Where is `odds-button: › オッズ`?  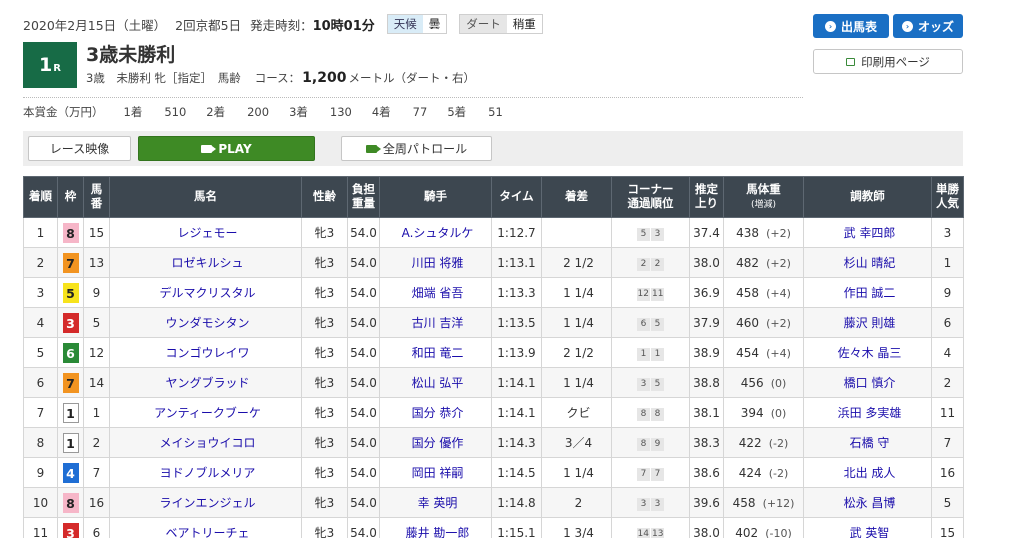 odds-button: › オッズ is located at coordinates (928, 26).